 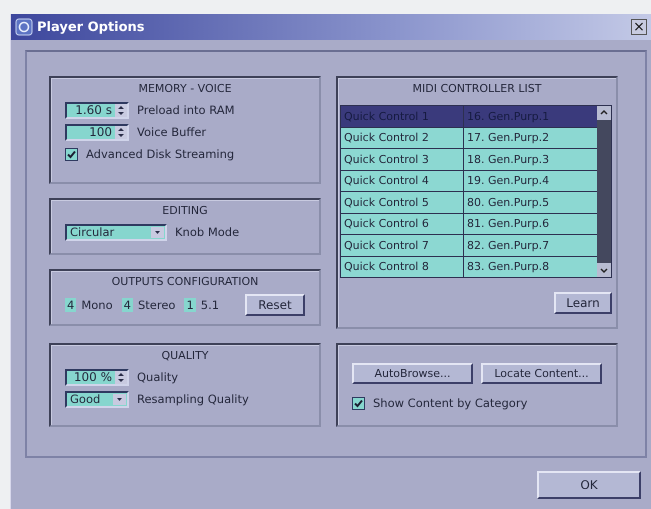 What do you see at coordinates (190, 305) in the screenshot?
I see `count-value: 1` at bounding box center [190, 305].